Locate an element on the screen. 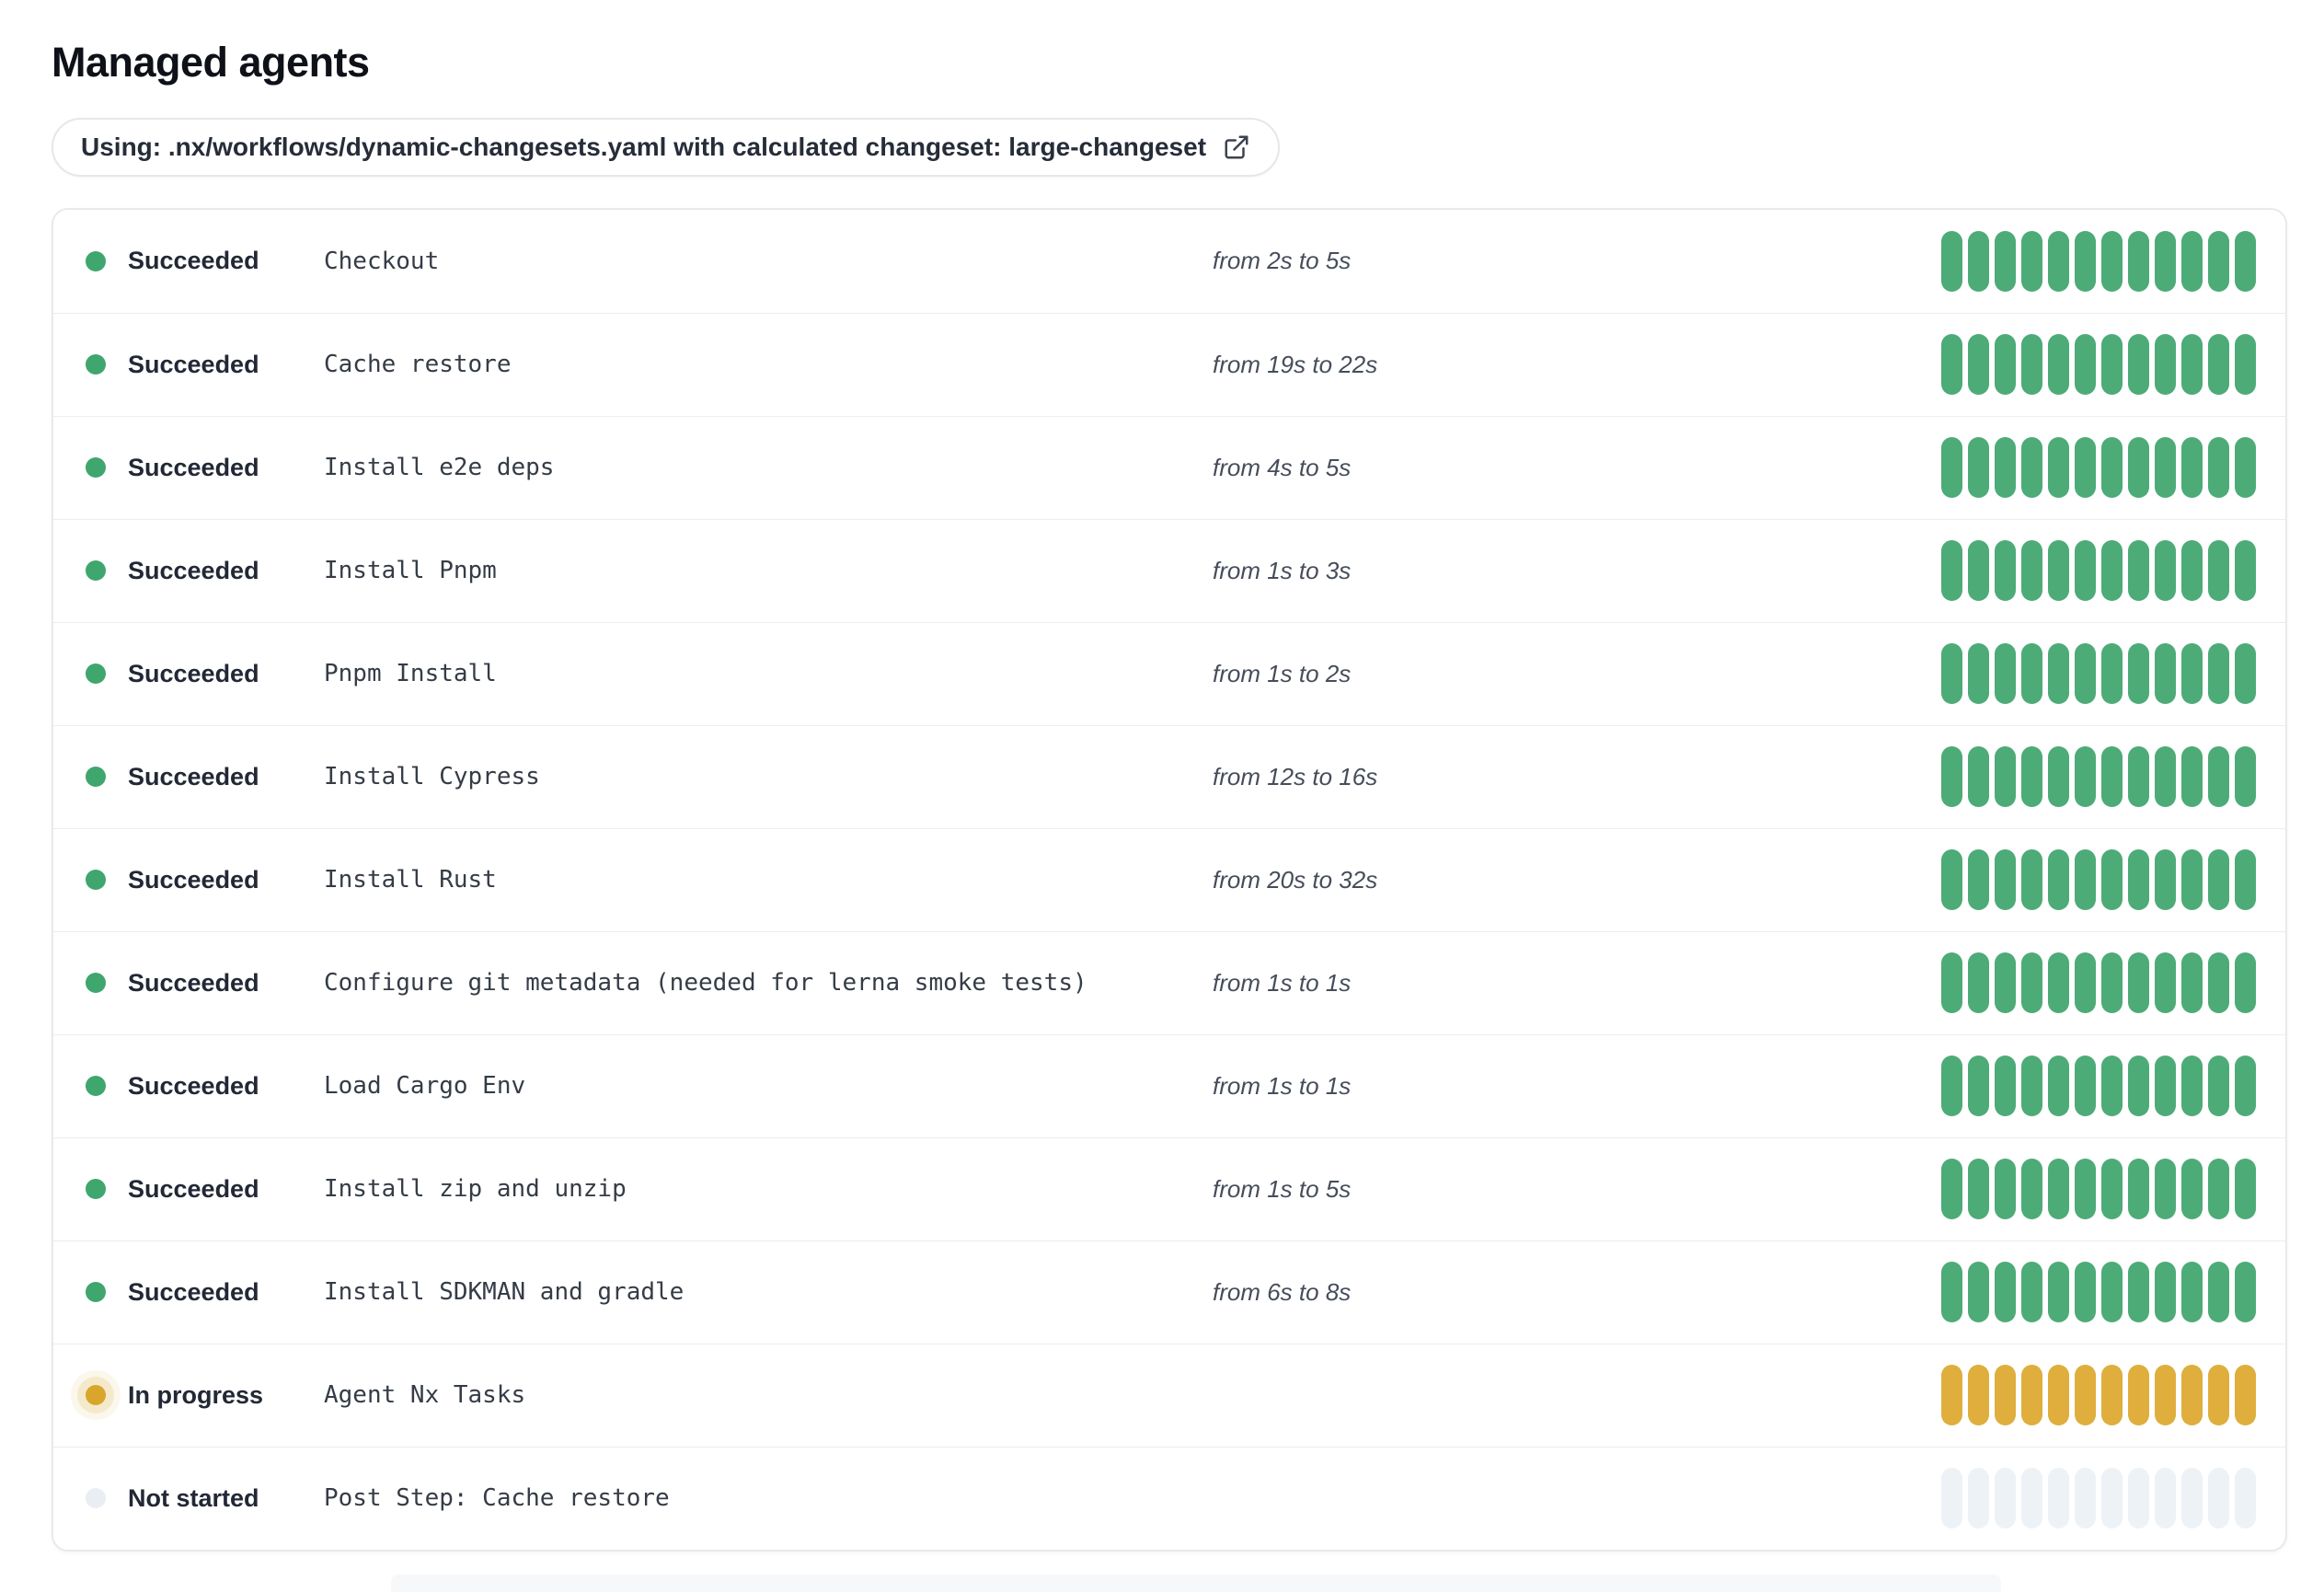  step-row: Succeeded Install e2e deps from 4s to 5s is located at coordinates (1169, 467).